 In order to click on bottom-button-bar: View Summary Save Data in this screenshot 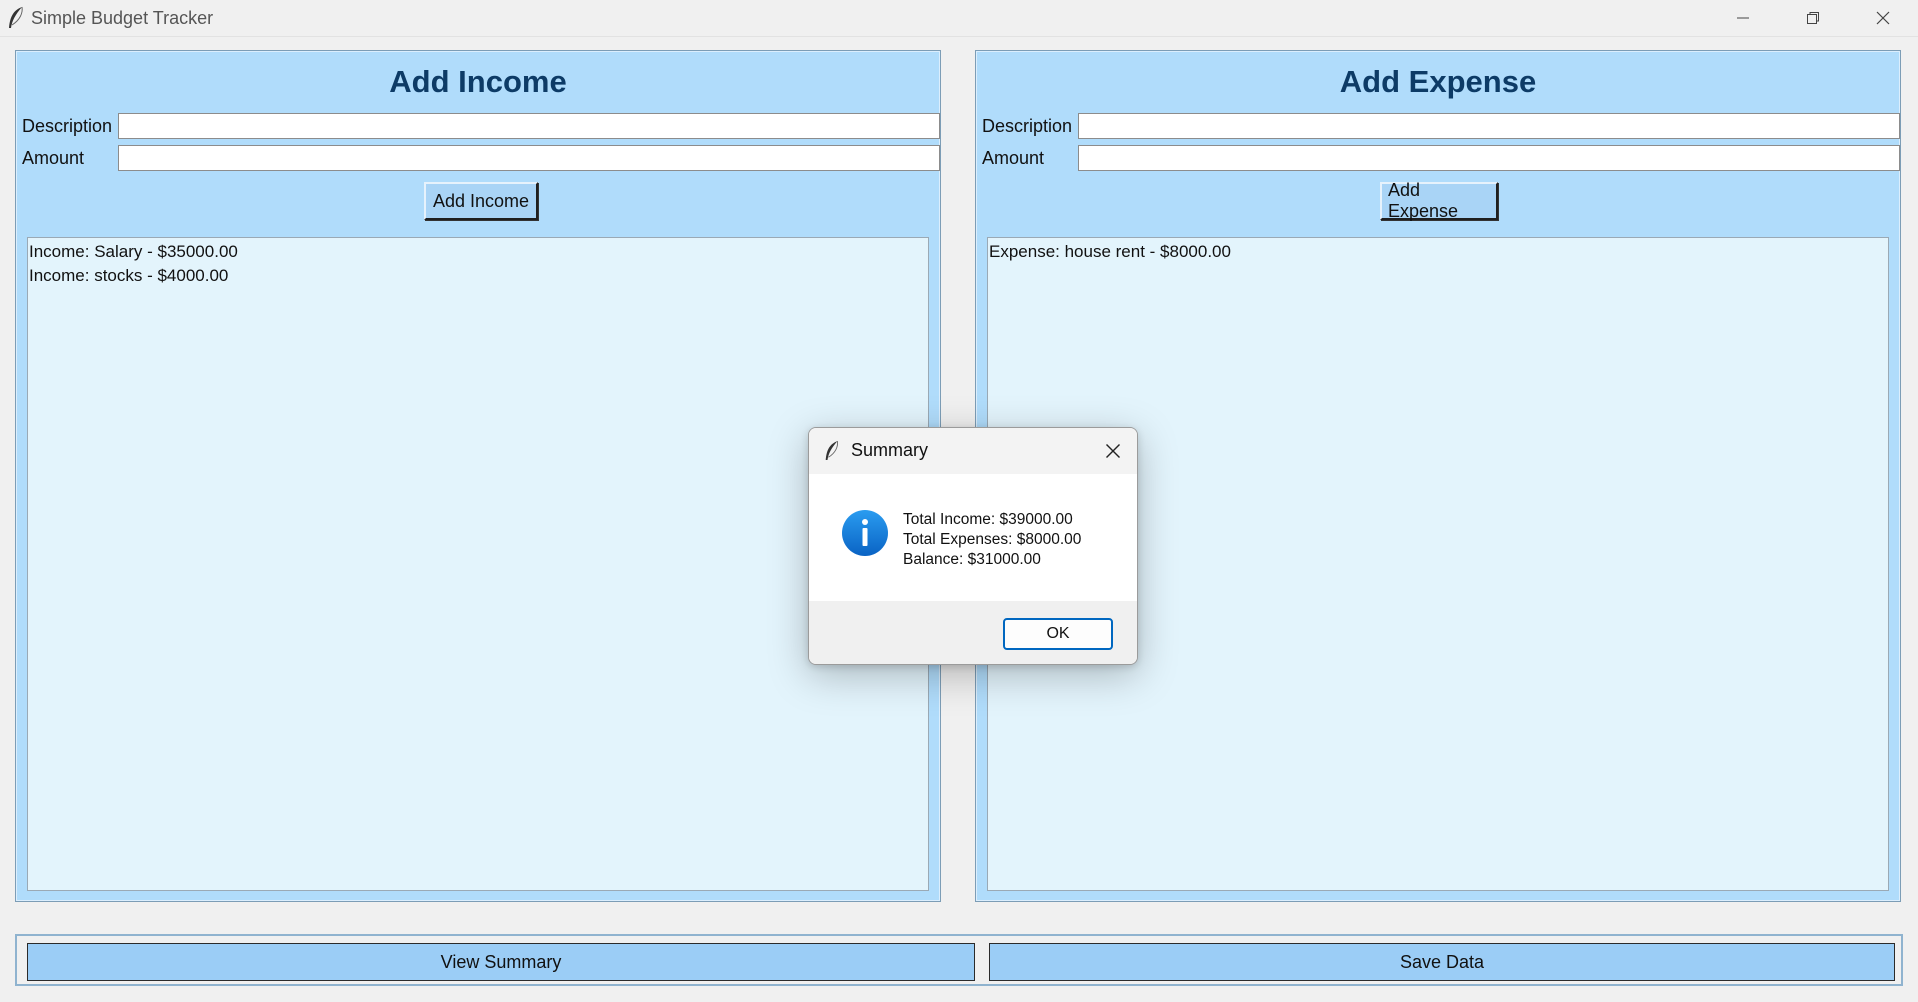, I will do `click(959, 960)`.